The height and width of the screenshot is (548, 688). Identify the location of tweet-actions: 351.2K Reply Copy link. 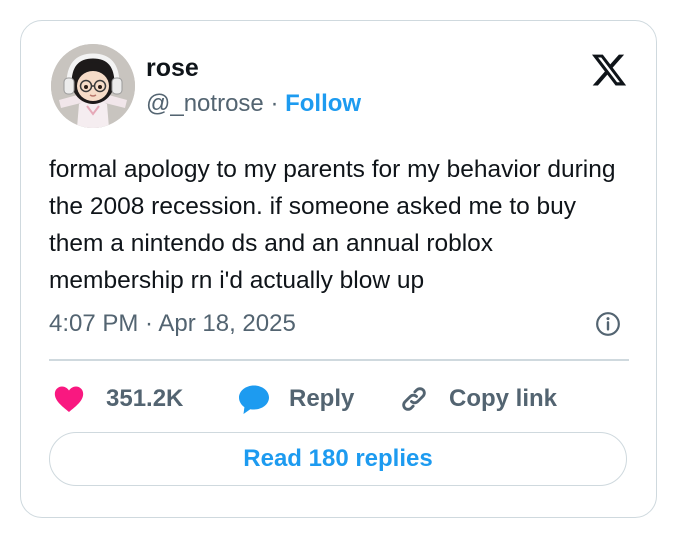
(339, 399).